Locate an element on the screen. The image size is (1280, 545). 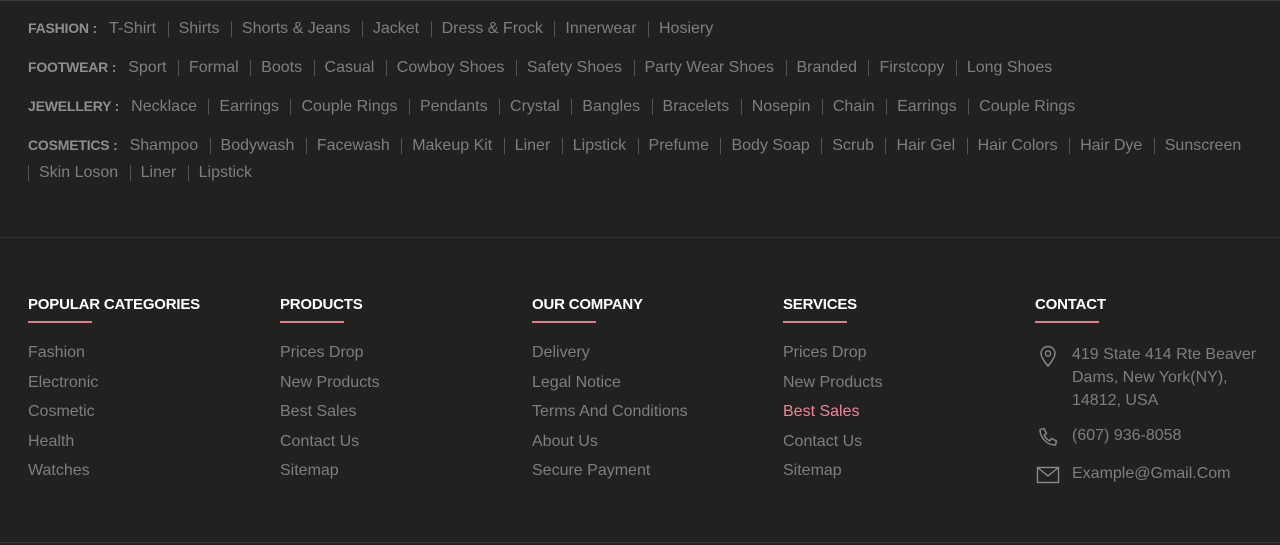
directory-link-crystal: Crystal is located at coordinates (533, 107).